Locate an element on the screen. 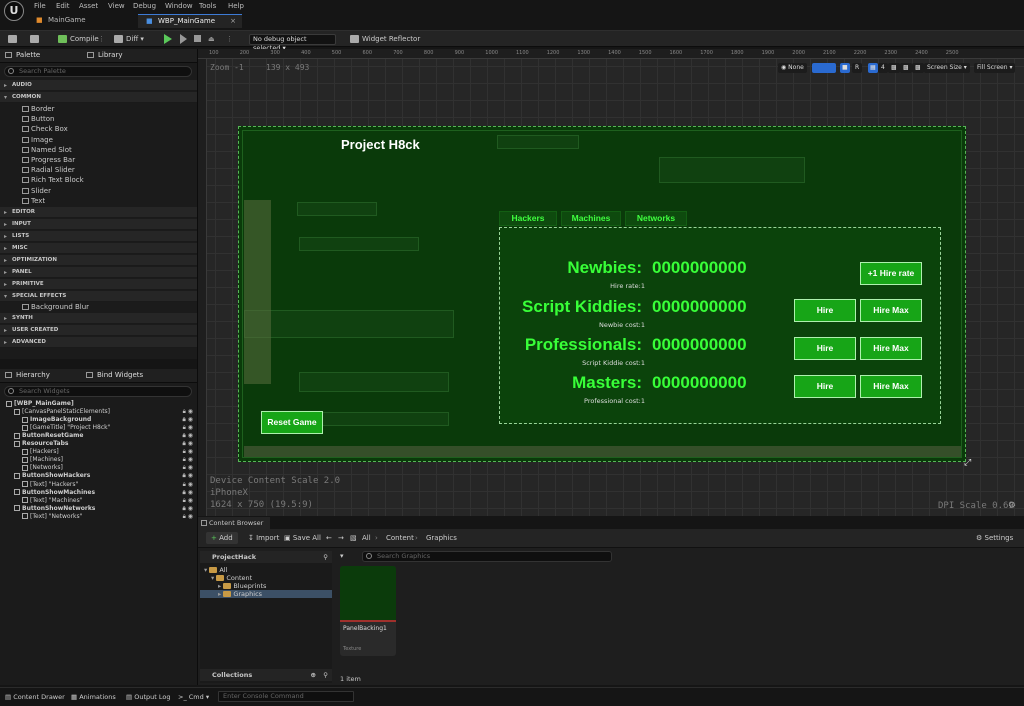 The image size is (1024, 706). widget-reflector-button: Widget Reflector is located at coordinates (385, 39).